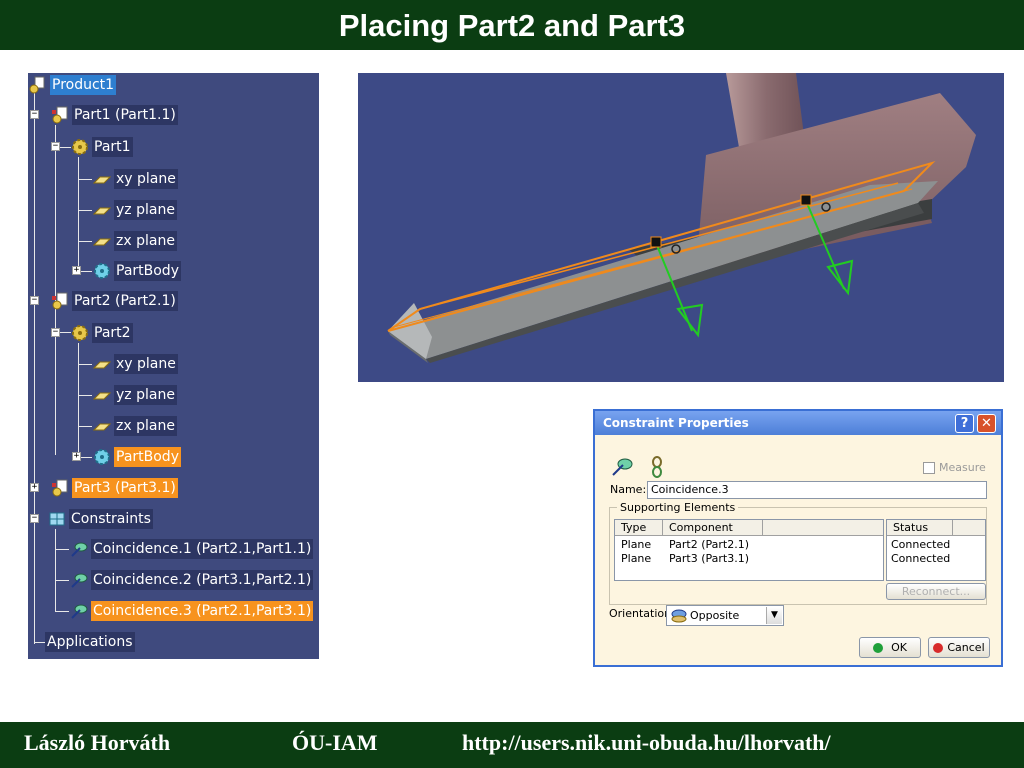  I want to click on cancel-label: Cancel, so click(966, 647).